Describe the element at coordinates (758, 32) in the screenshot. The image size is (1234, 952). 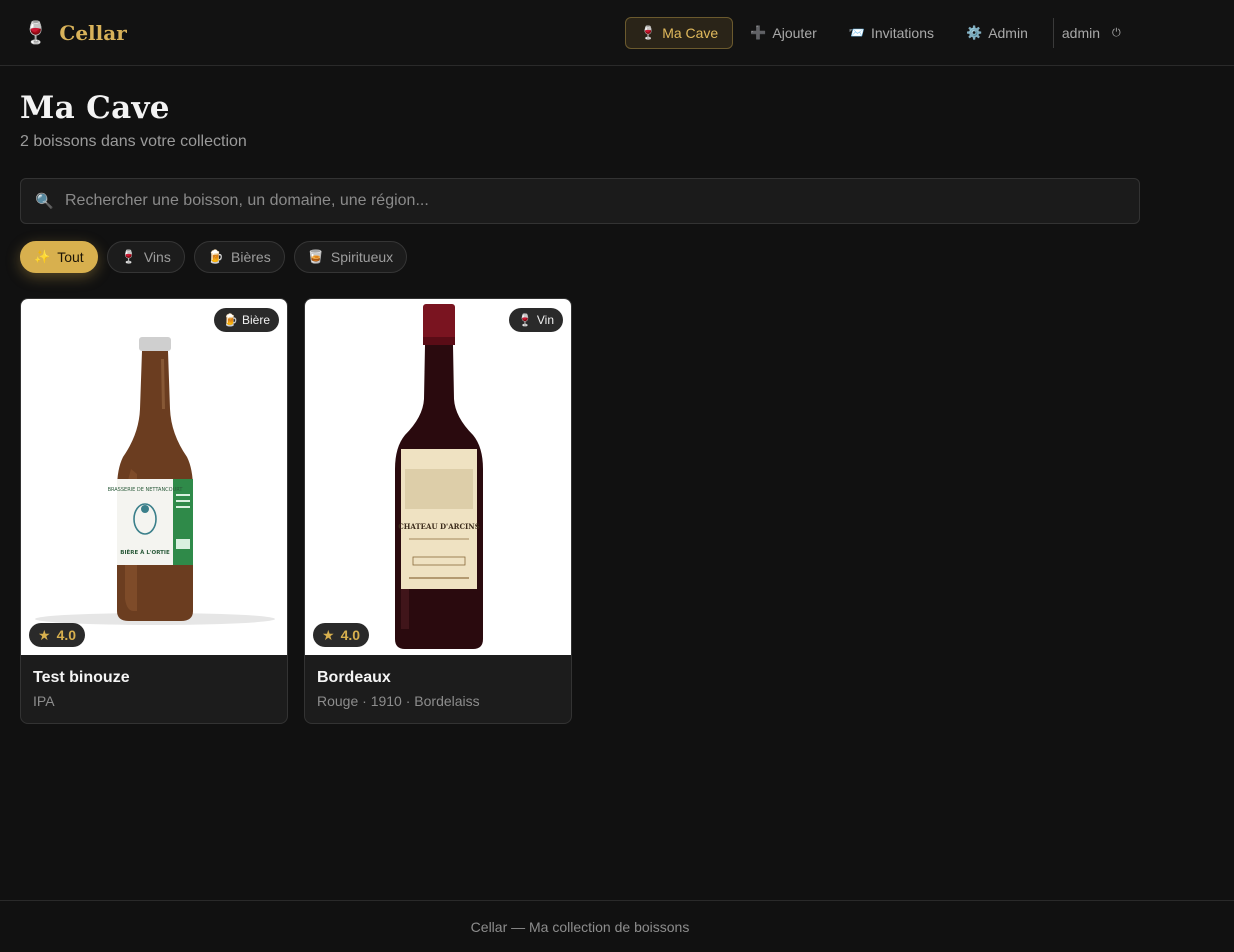
I see `plus-icon: ➕` at that location.